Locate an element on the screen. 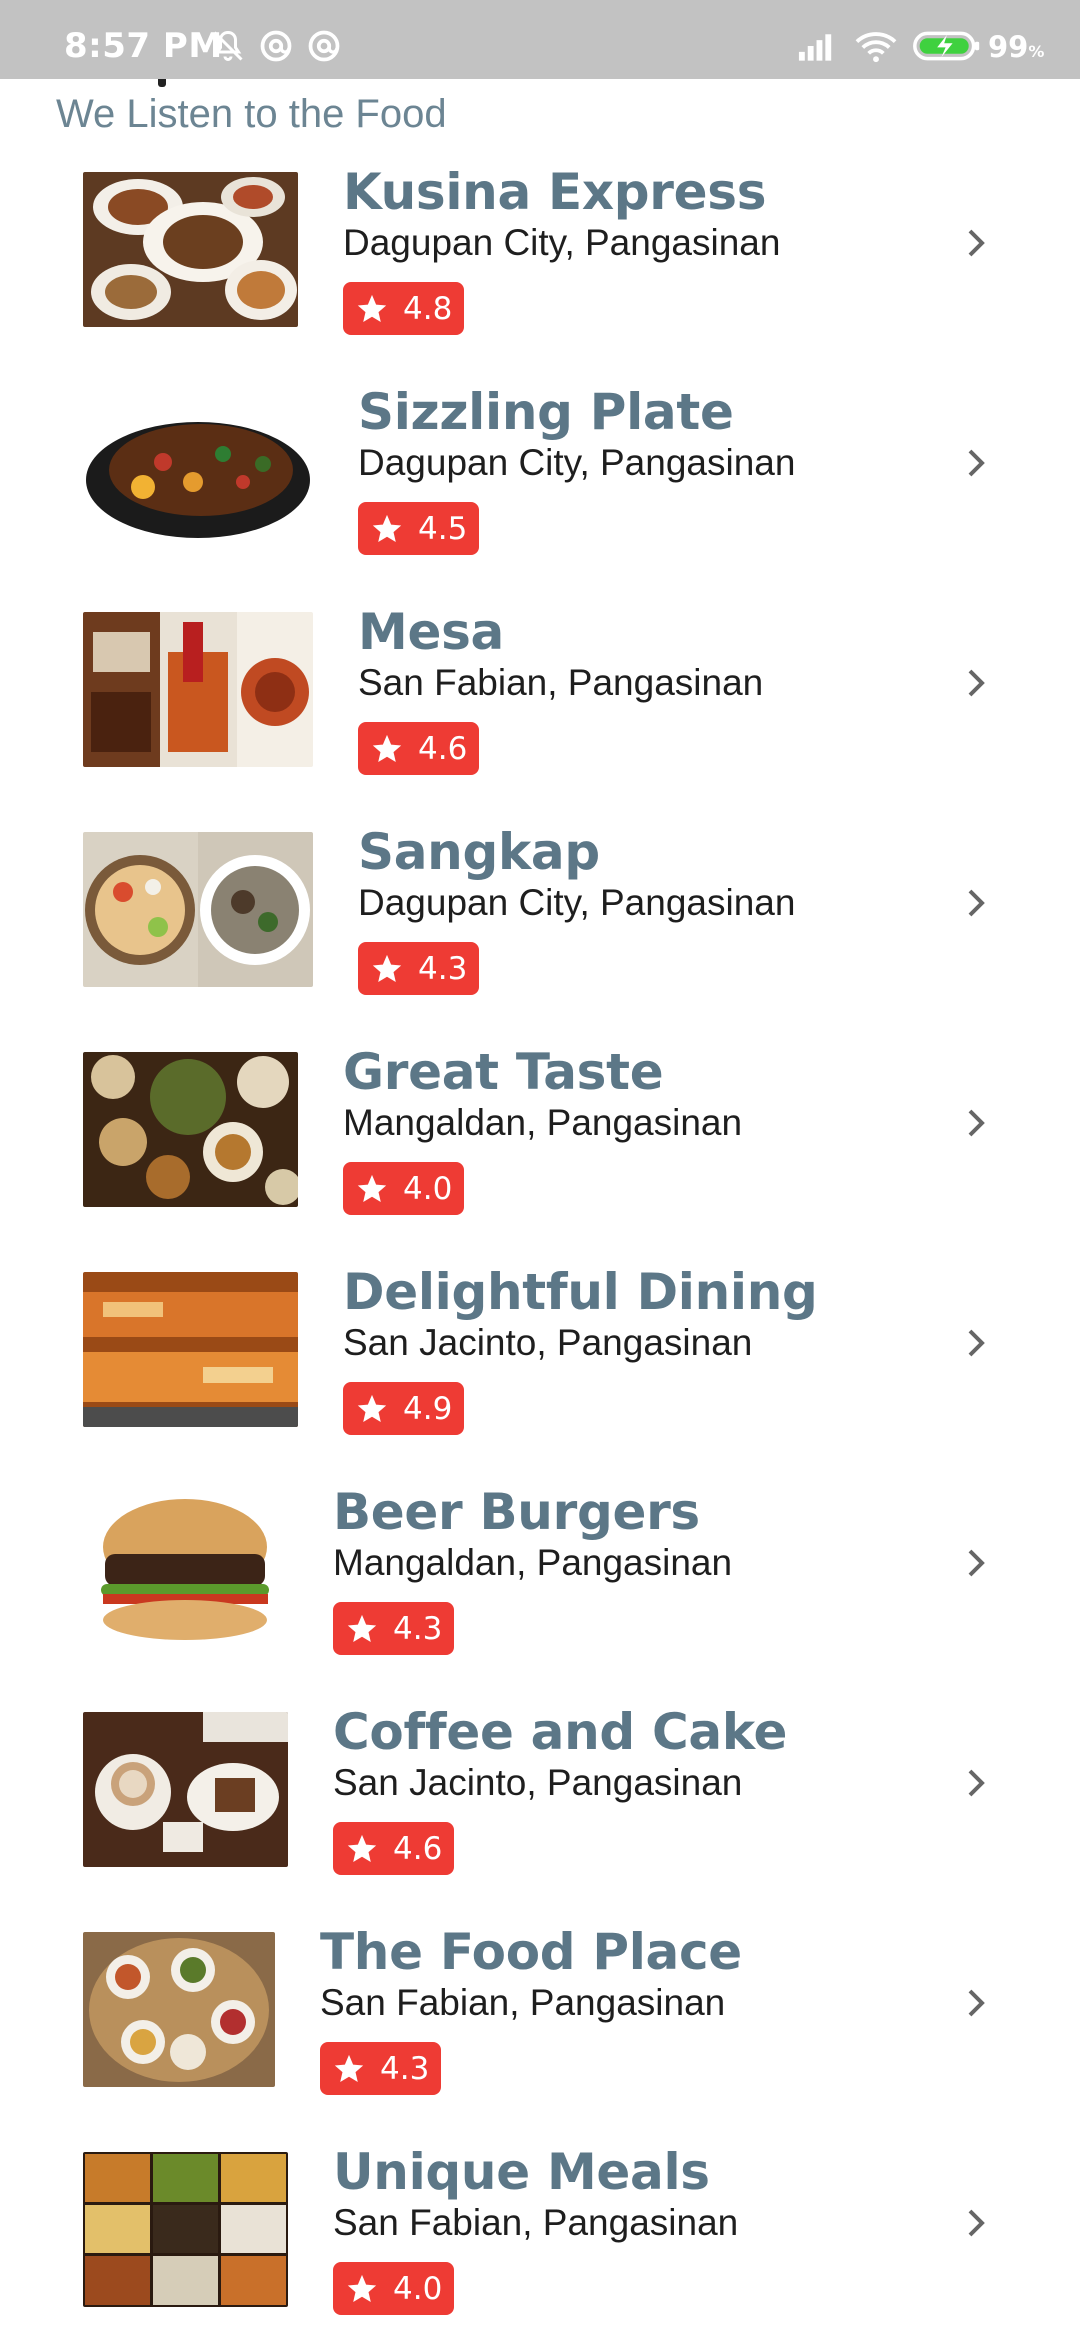 Image resolution: width=1080 pixels, height=2340 pixels. wifi-icon is located at coordinates (876, 47).